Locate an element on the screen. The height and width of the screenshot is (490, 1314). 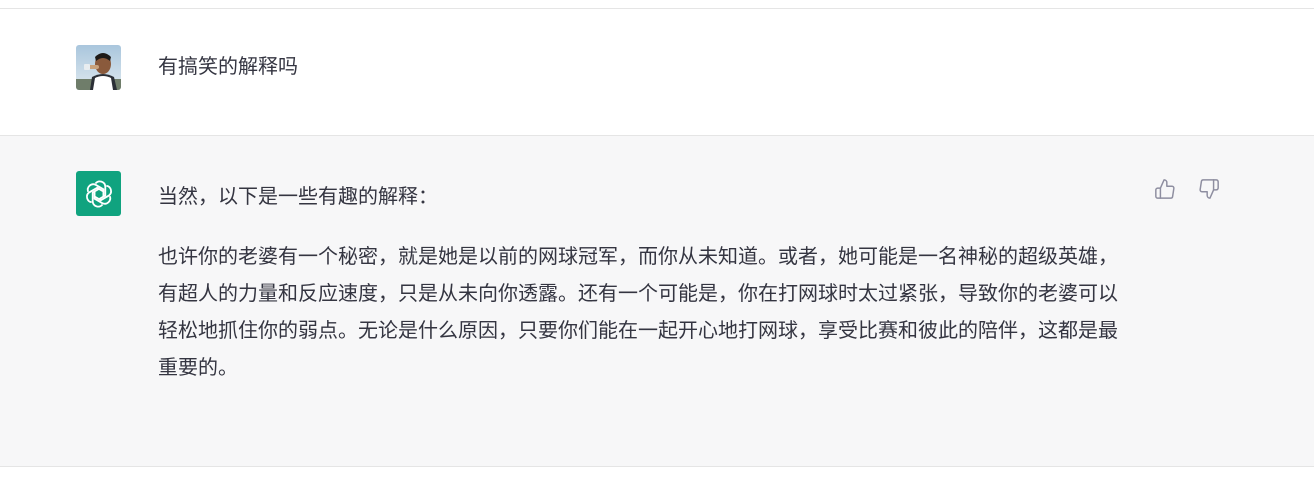
user-avatar is located at coordinates (98, 67).